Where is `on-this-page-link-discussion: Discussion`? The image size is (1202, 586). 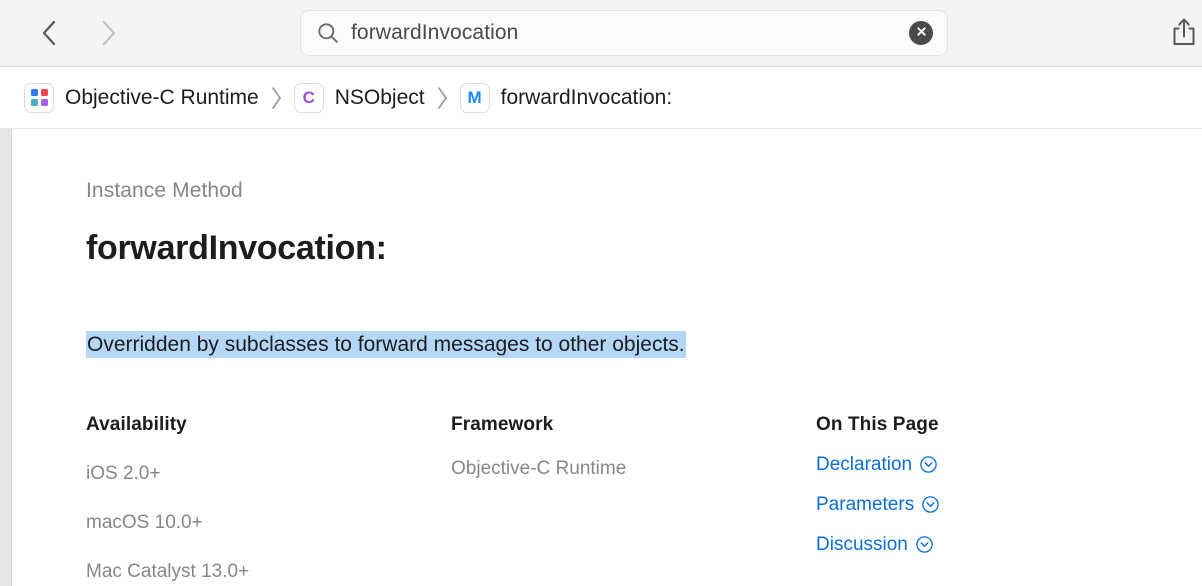 on-this-page-link-discussion: Discussion is located at coordinates (874, 545).